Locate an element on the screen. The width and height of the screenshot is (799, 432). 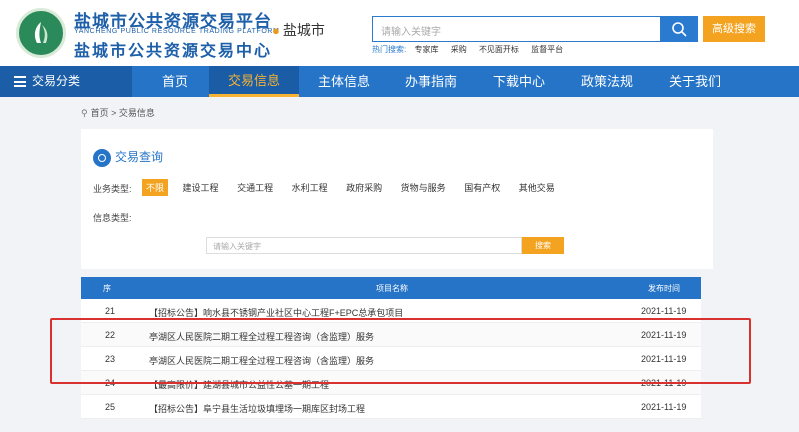
query-title: 交易查询 is located at coordinates (128, 157).